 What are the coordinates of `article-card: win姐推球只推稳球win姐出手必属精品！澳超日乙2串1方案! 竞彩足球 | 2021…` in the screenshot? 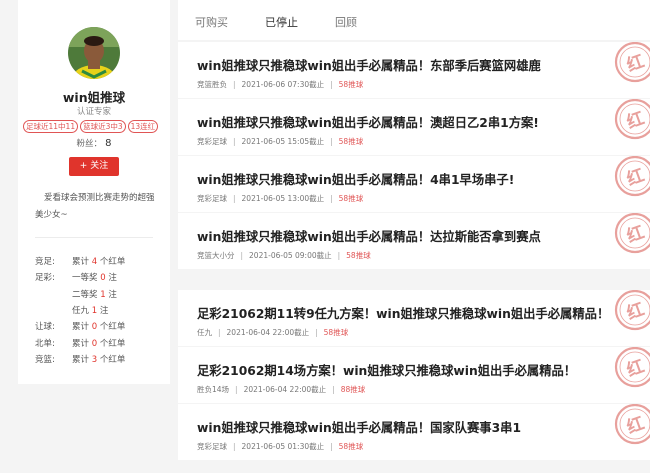 It's located at (414, 127).